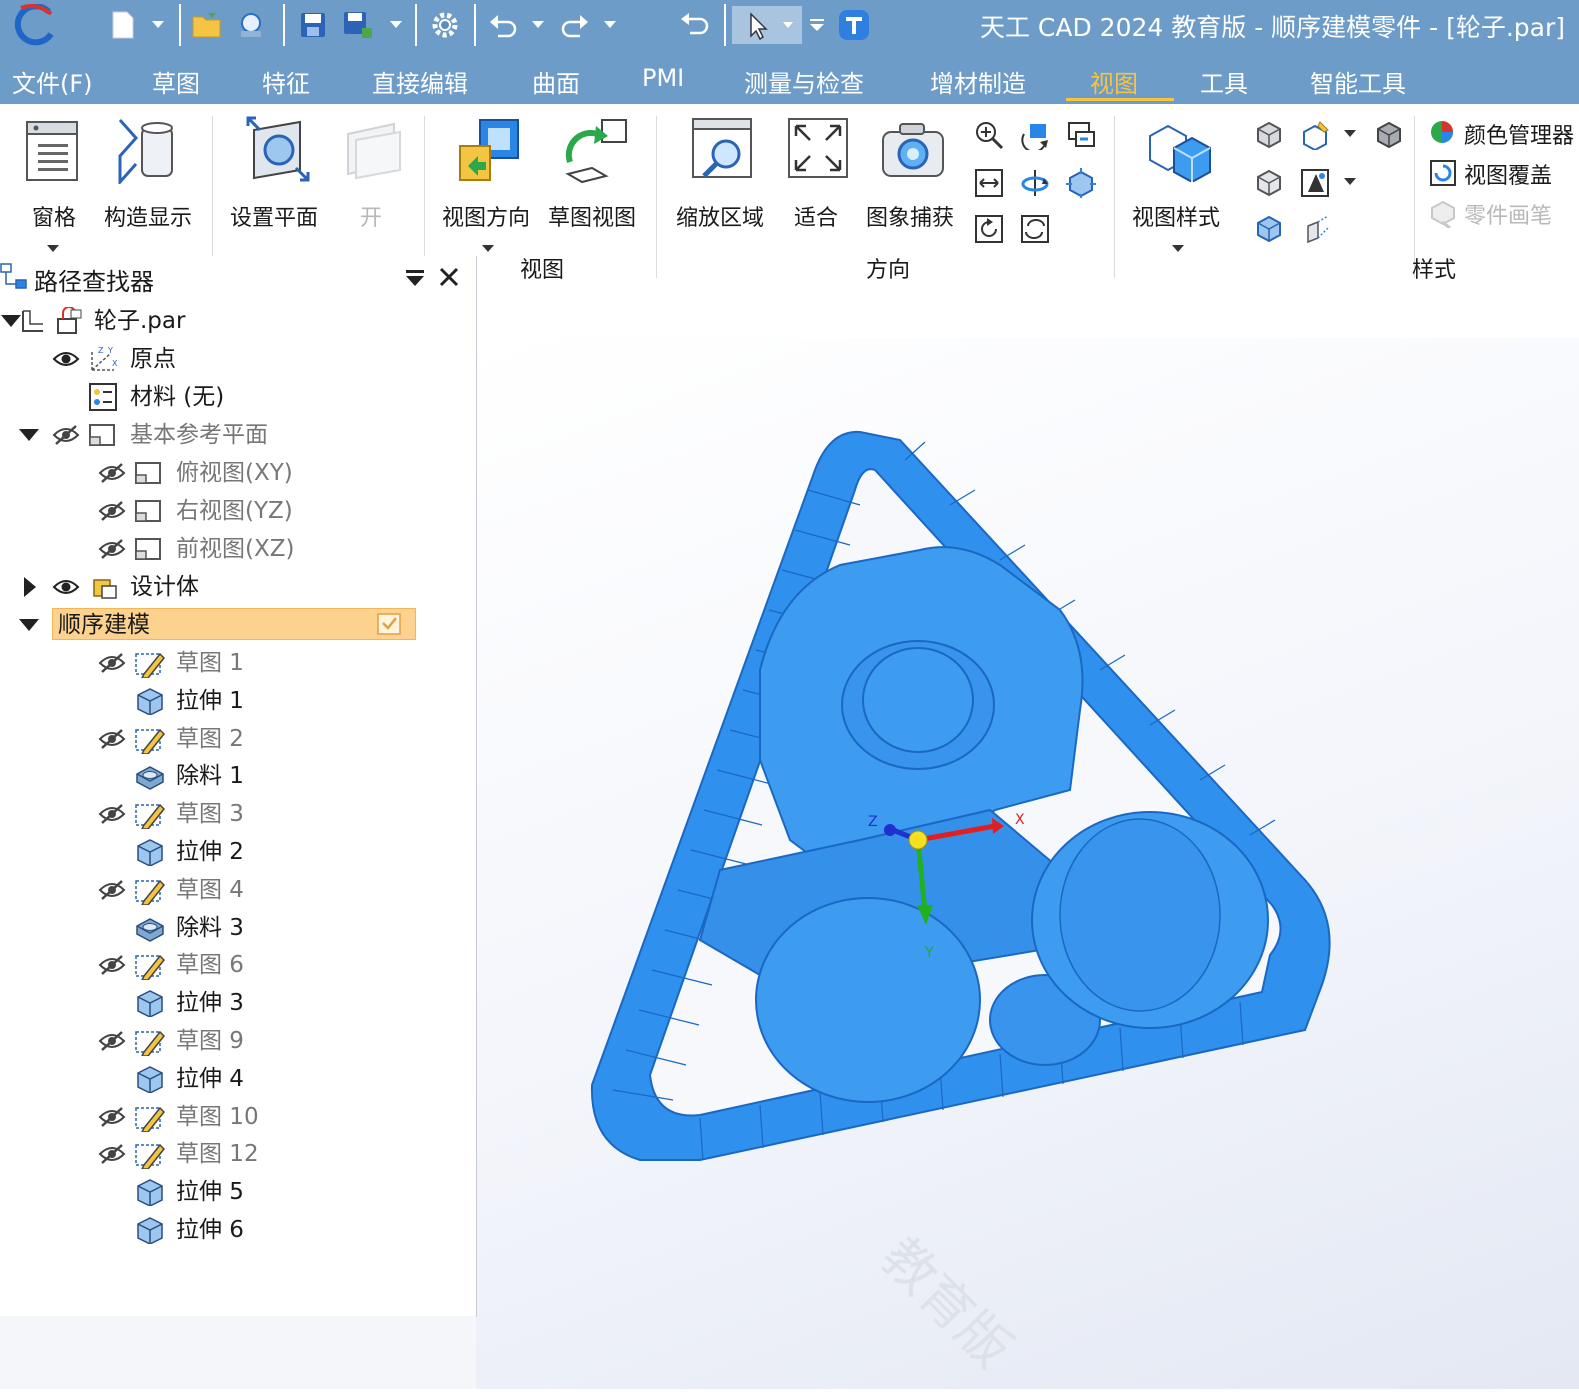  I want to click on pane-dropdown-chevron-icon, so click(53, 248).